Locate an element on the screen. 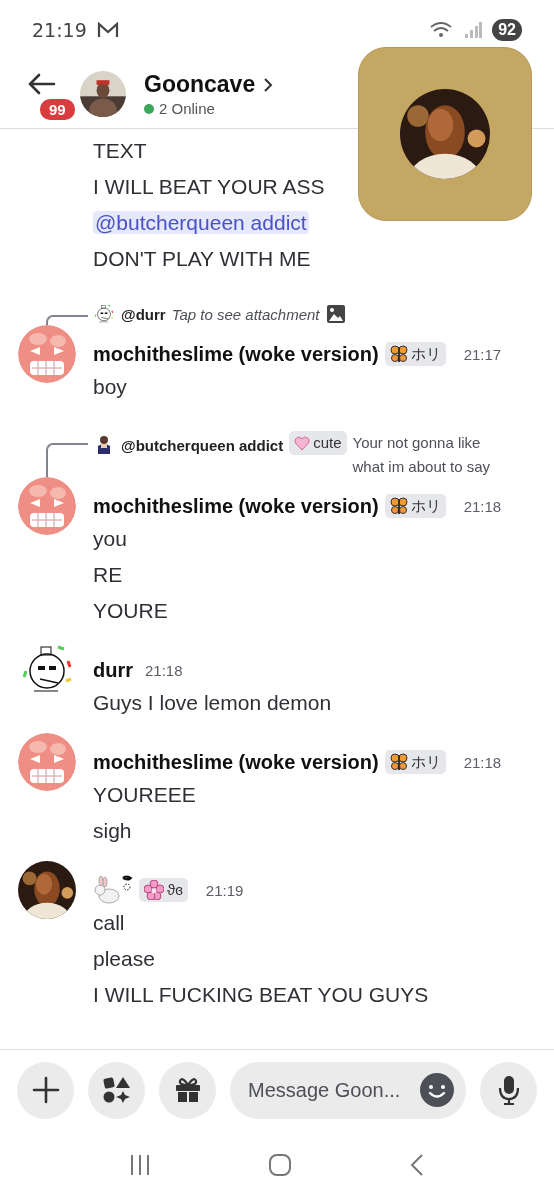  chevron-icon is located at coordinates (268, 84).